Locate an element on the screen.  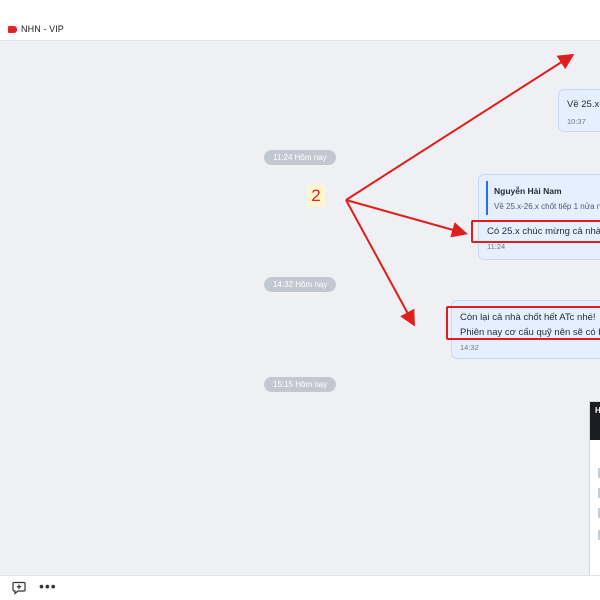
chat-header: NHN - VIP is located at coordinates (300, 20).